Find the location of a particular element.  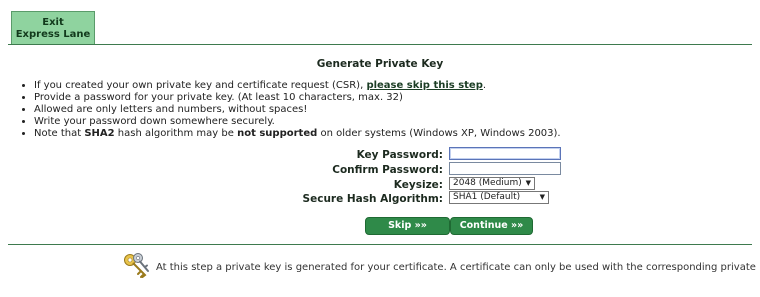

confirm-password-label: Confirm Password: is located at coordinates (387, 170).